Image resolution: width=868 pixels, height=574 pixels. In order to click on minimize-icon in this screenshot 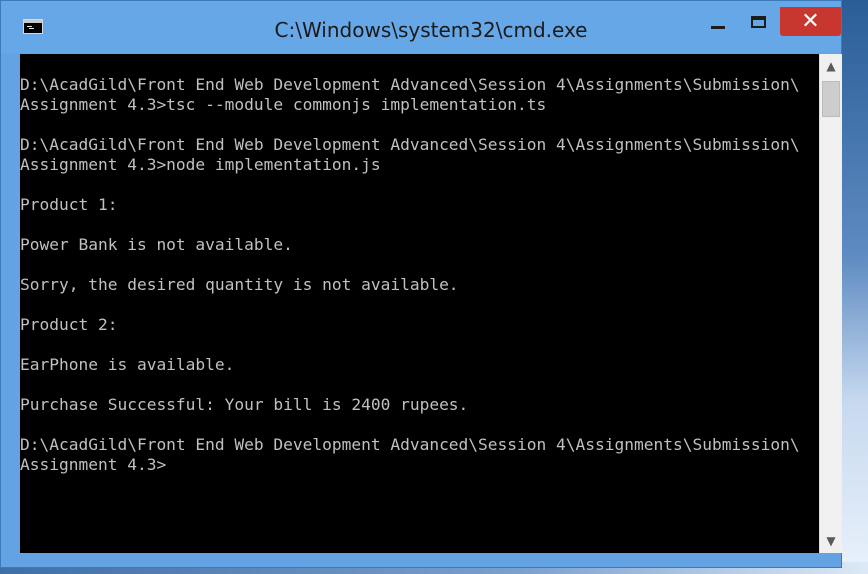, I will do `click(718, 27)`.